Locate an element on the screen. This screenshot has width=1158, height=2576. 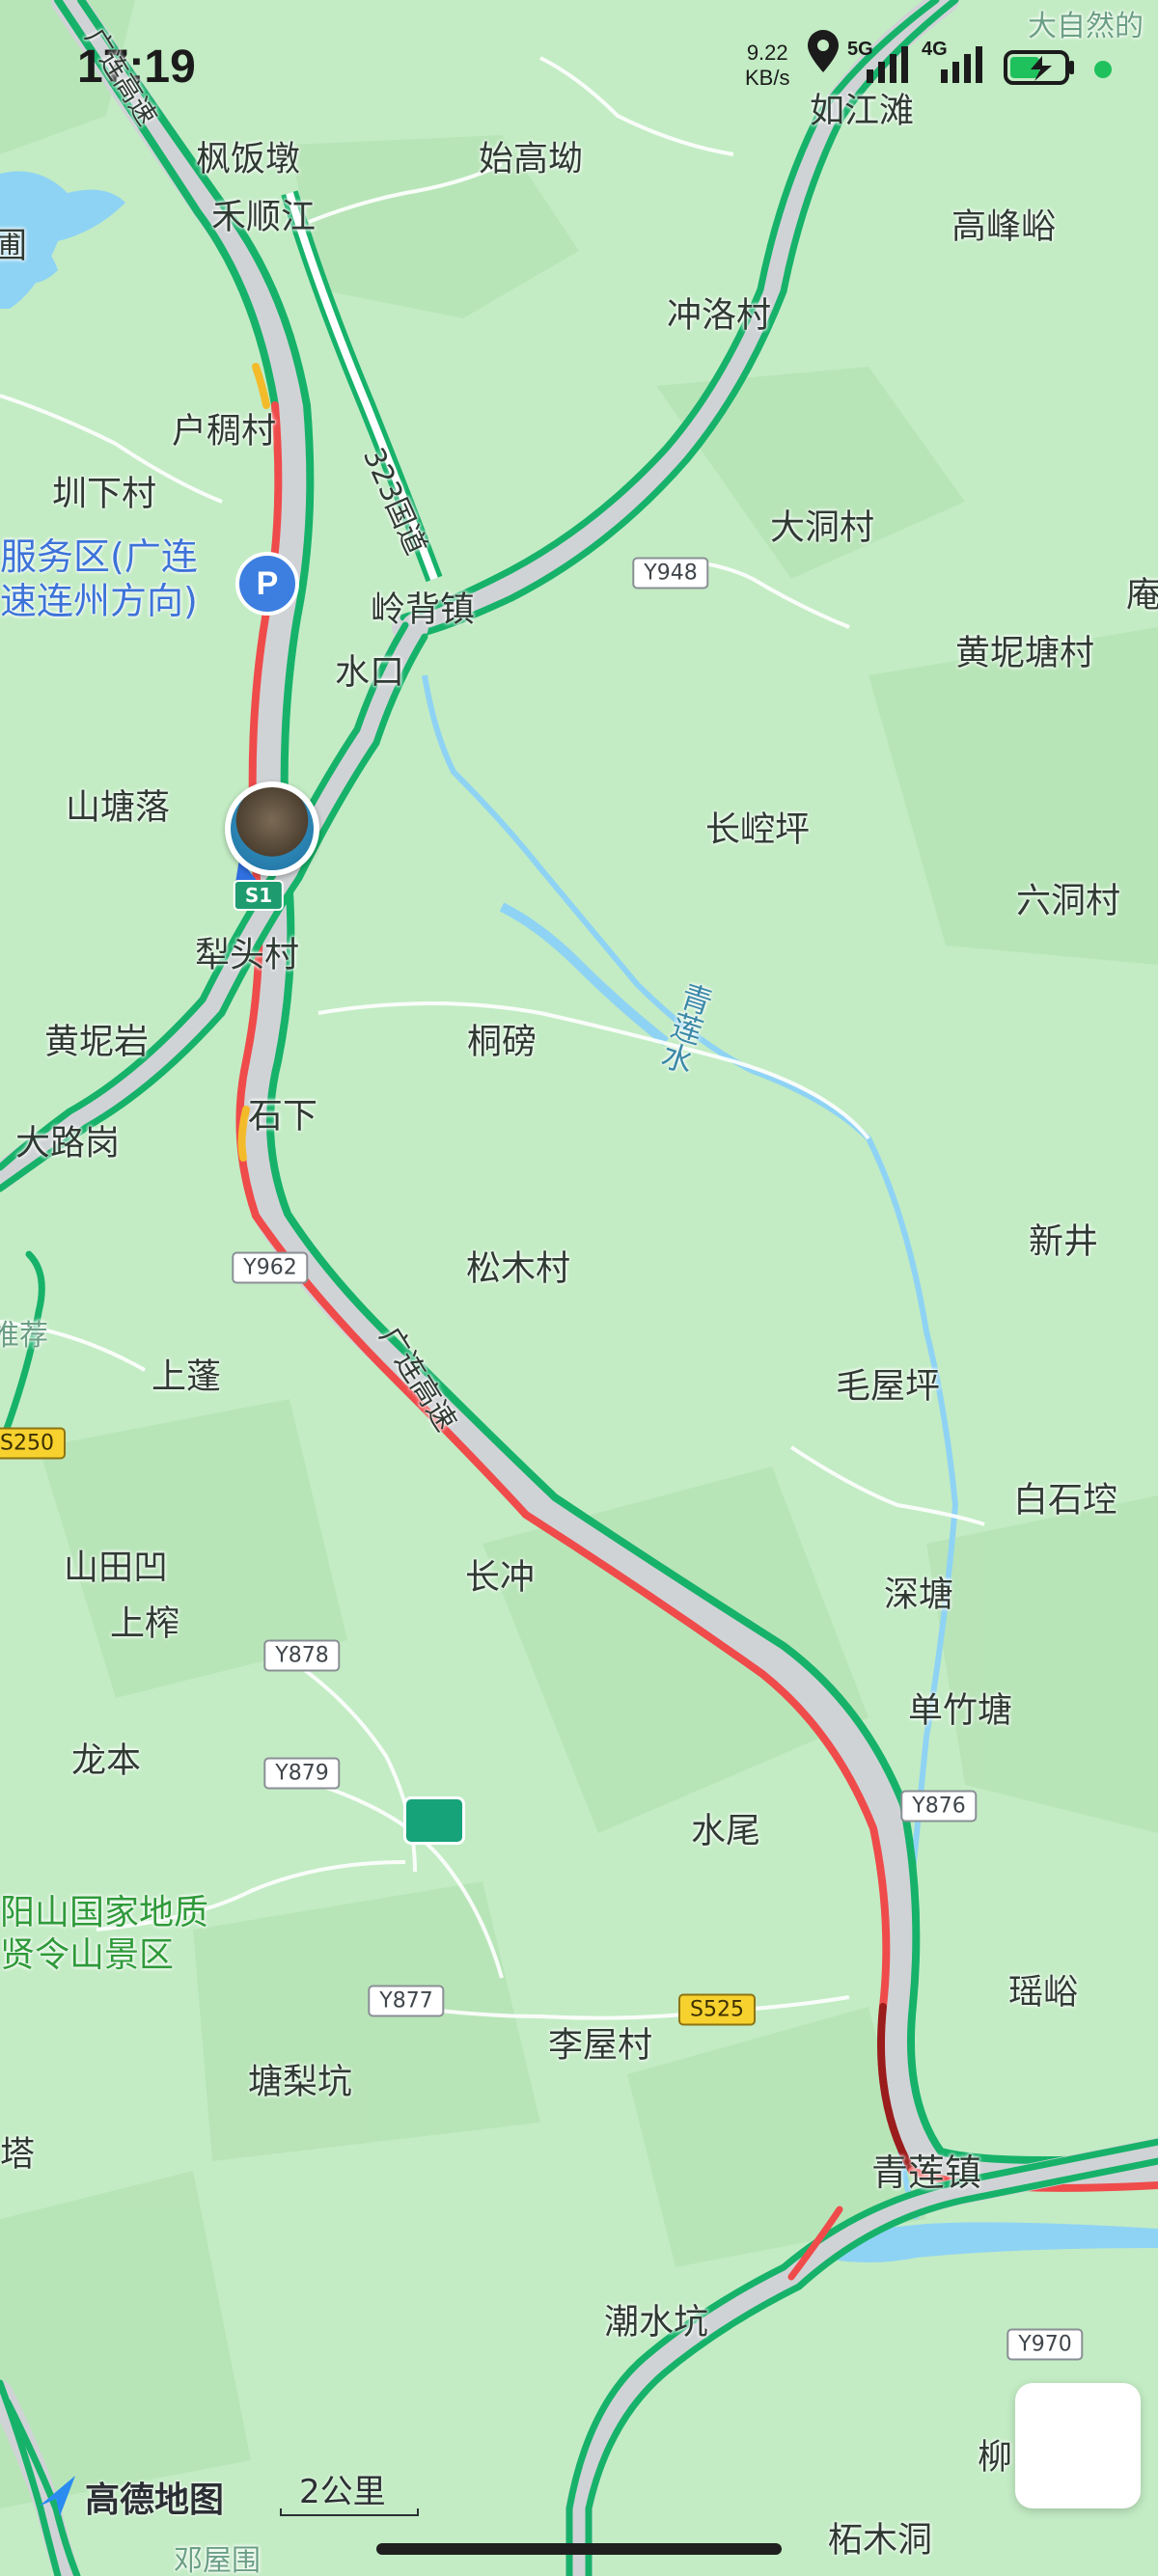
place-label: 塔 is located at coordinates (17, 2154).